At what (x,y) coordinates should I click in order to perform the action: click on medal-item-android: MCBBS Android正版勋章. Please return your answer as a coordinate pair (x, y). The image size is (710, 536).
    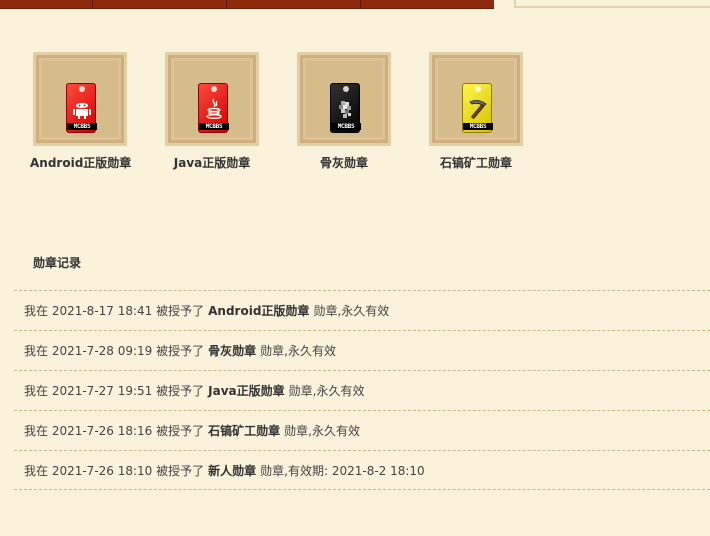
    Looking at the image, I should click on (81, 111).